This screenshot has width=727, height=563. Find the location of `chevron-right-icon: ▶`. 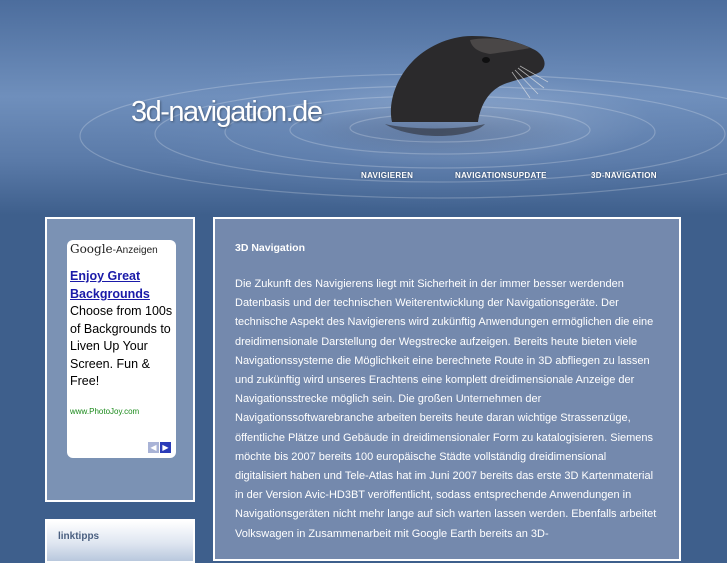

chevron-right-icon: ▶ is located at coordinates (165, 447).